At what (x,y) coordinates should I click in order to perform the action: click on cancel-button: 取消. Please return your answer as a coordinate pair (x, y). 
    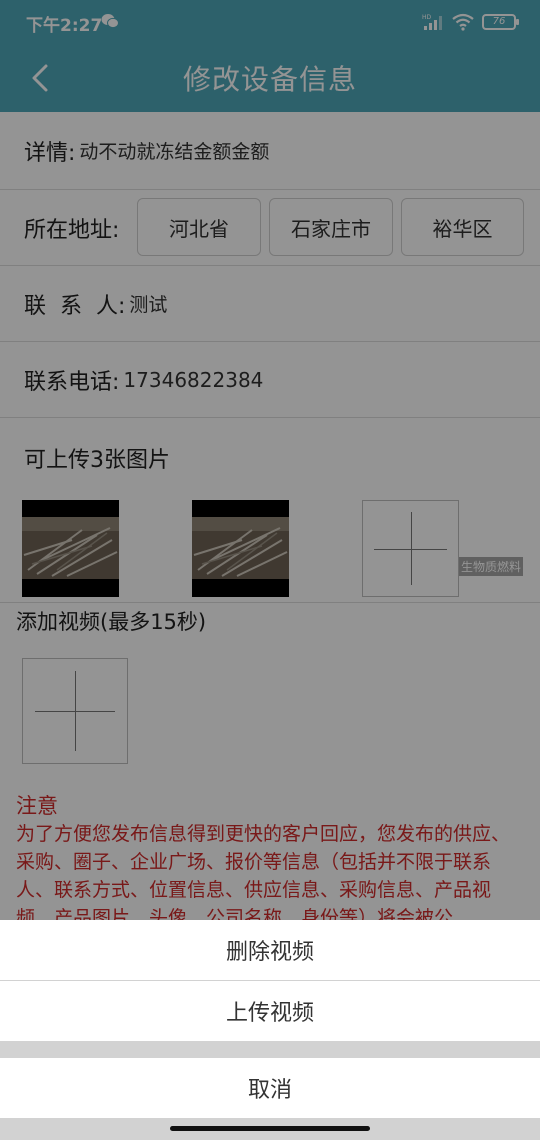
    Looking at the image, I should click on (270, 1088).